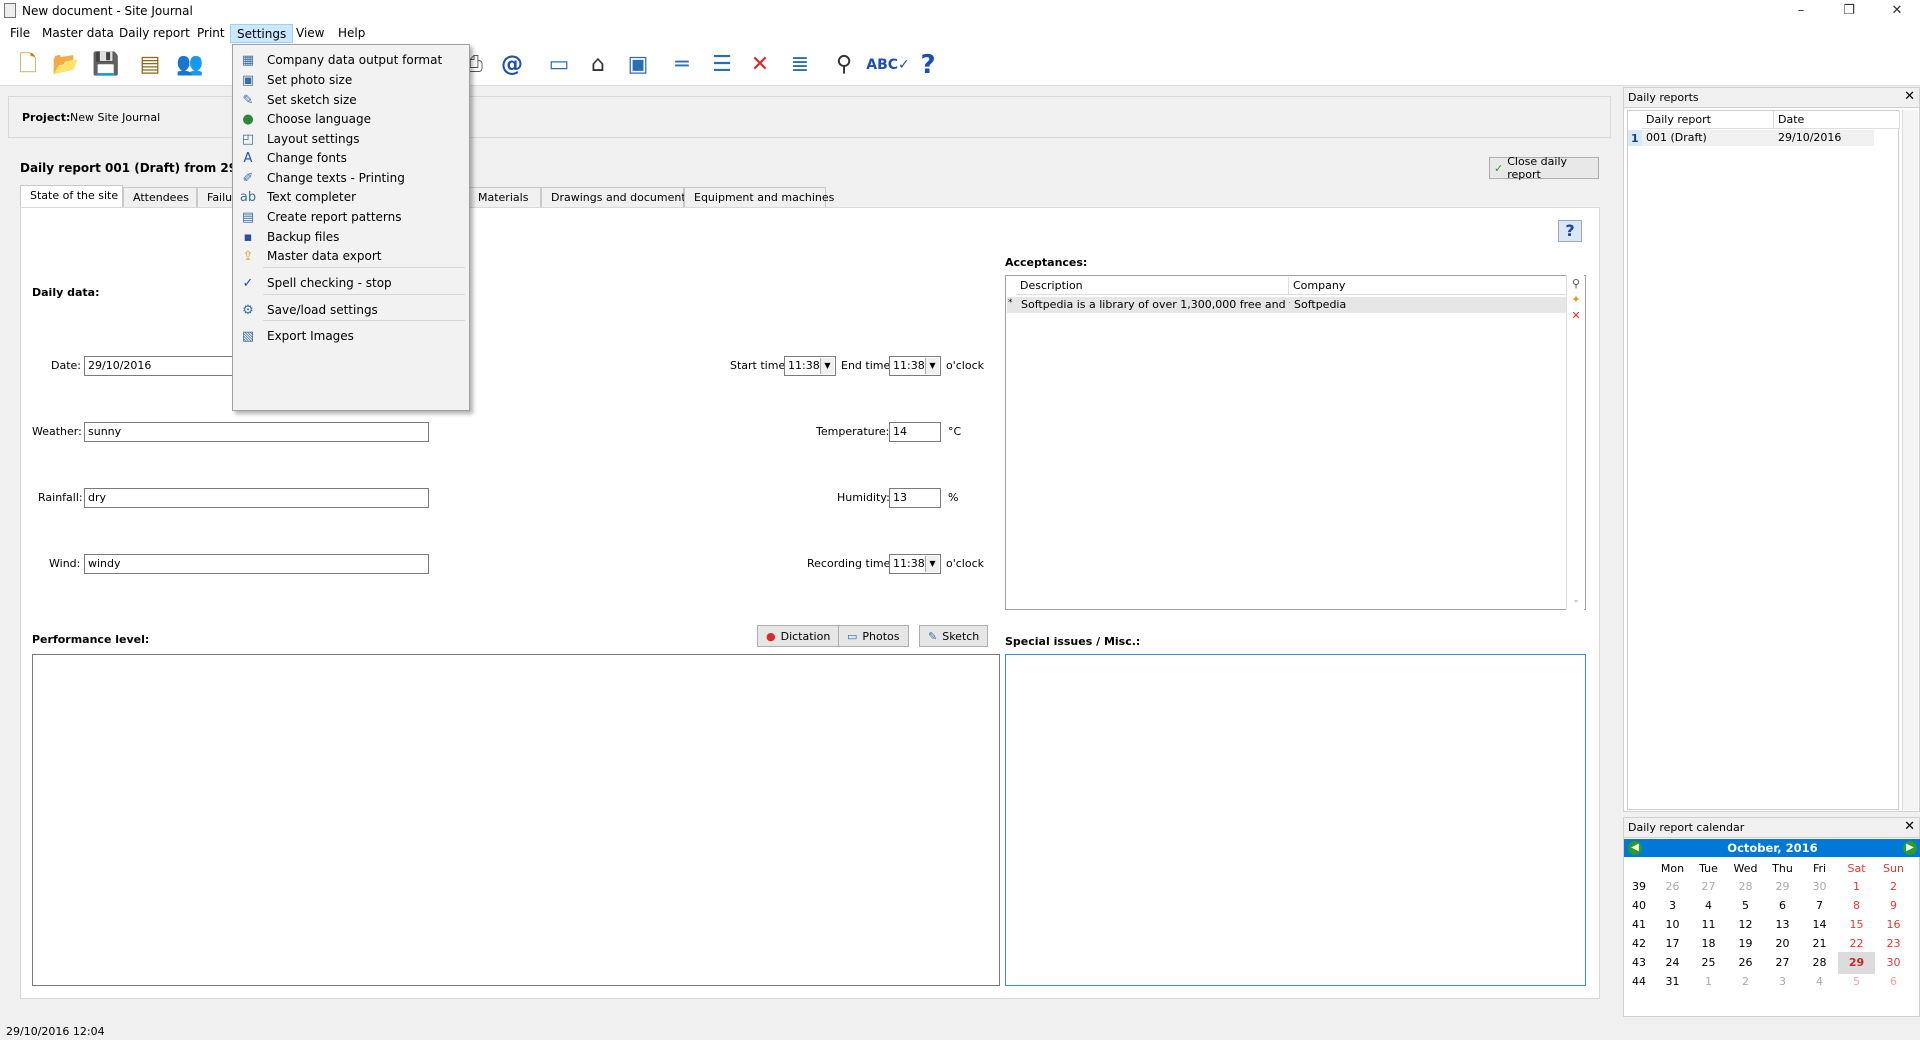  Describe the element at coordinates (28, 65) in the screenshot. I see `new-document-icon: 🗋` at that location.